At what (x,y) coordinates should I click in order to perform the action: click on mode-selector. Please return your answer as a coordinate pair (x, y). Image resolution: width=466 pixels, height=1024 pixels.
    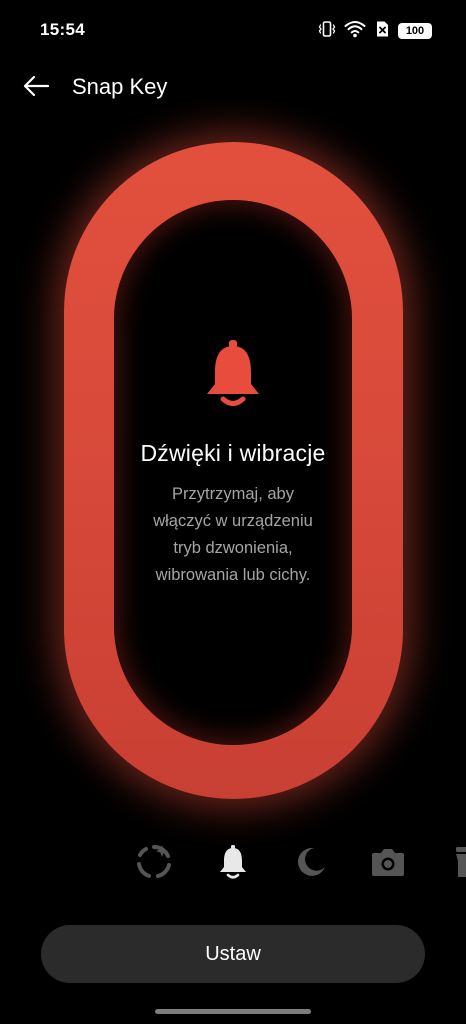
    Looking at the image, I should click on (233, 864).